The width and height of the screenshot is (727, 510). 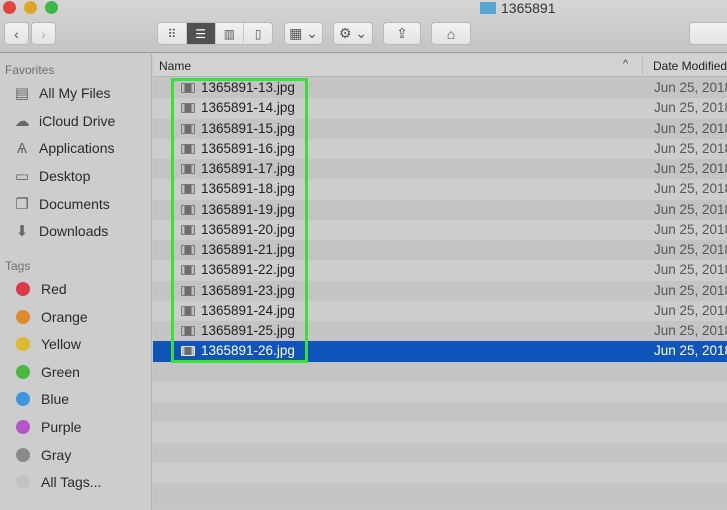 What do you see at coordinates (230, 33) in the screenshot?
I see `column-view-button: ▥` at bounding box center [230, 33].